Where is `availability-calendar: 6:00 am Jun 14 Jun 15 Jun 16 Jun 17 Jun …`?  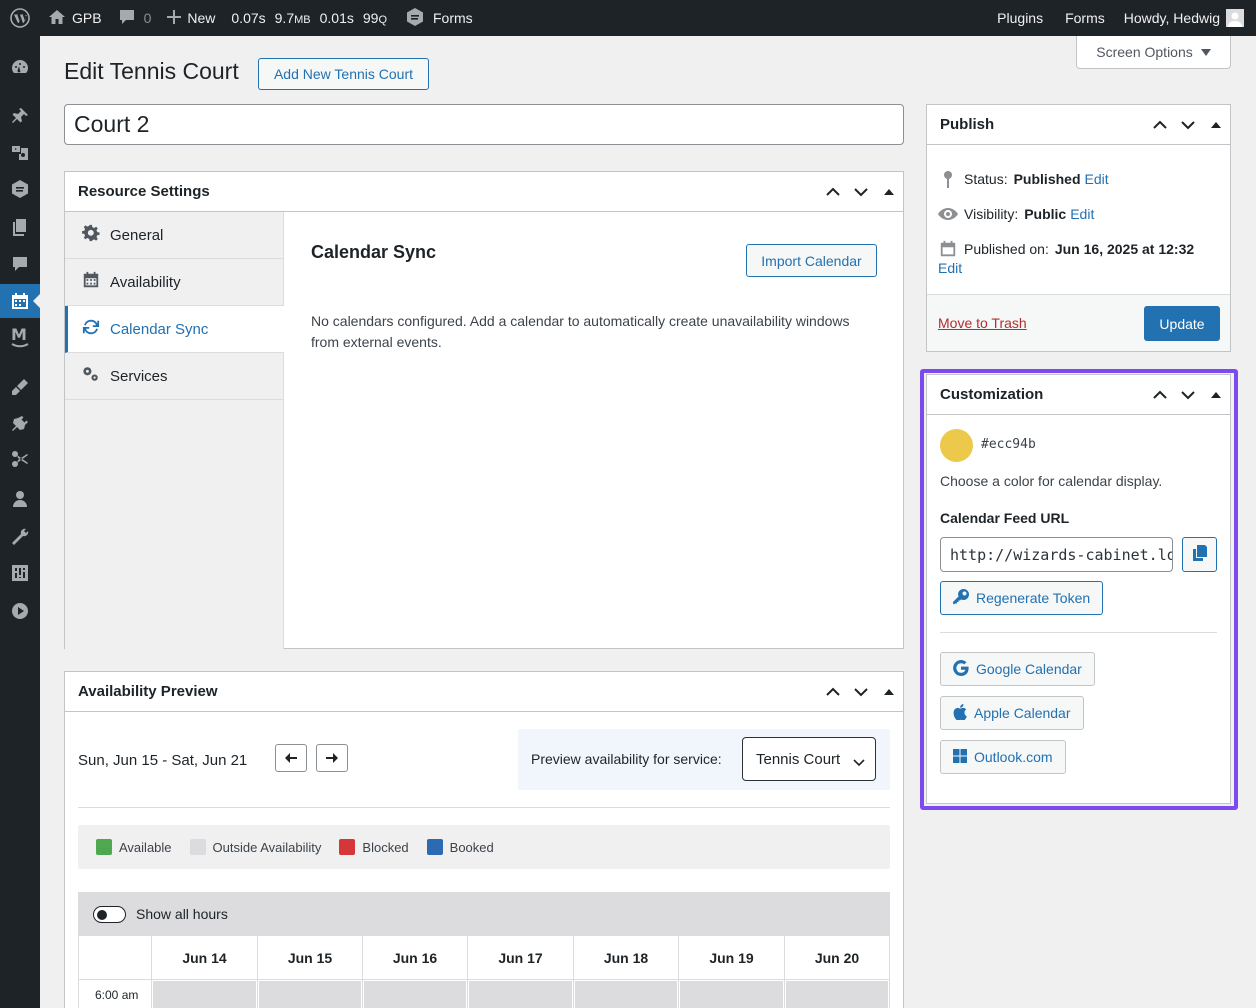 availability-calendar: 6:00 am Jun 14 Jun 15 Jun 16 Jun 17 Jun … is located at coordinates (484, 972).